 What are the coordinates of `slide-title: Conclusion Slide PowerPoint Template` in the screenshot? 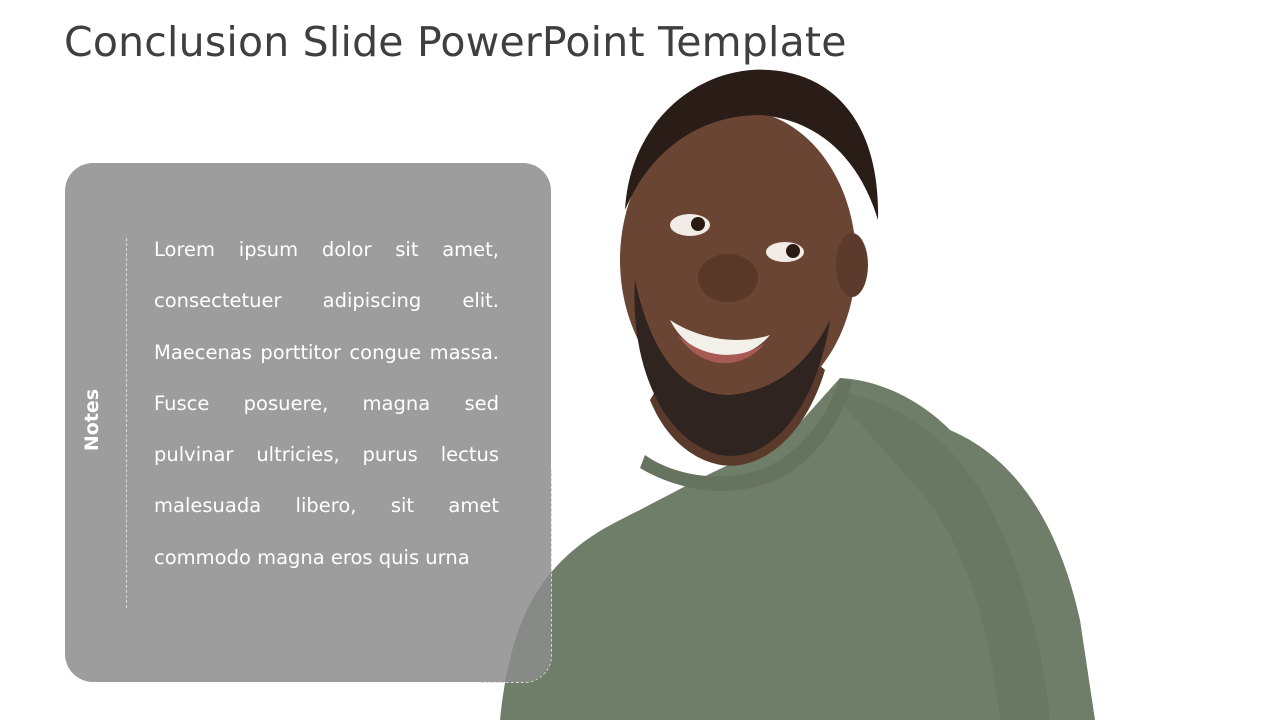 It's located at (455, 42).